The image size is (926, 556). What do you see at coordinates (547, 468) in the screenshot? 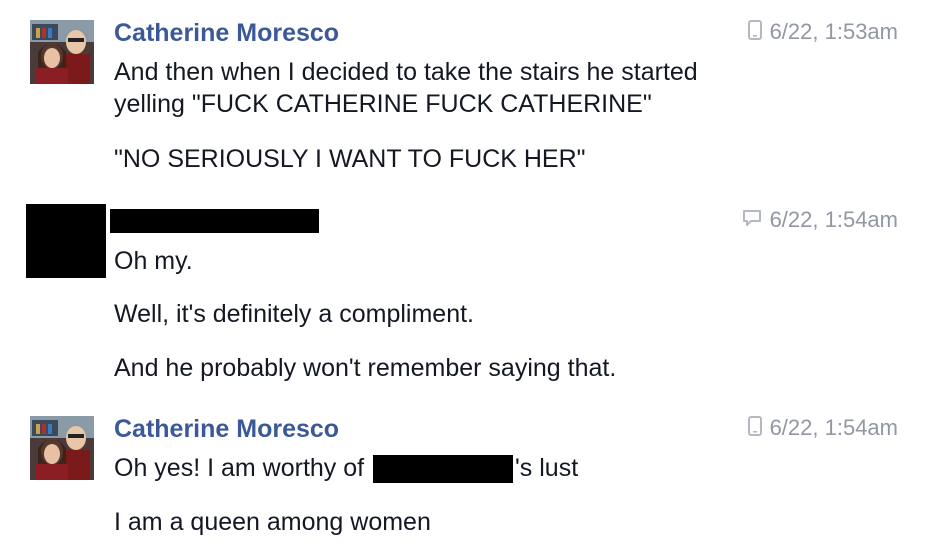
I see `message-text-part: 's lust` at bounding box center [547, 468].